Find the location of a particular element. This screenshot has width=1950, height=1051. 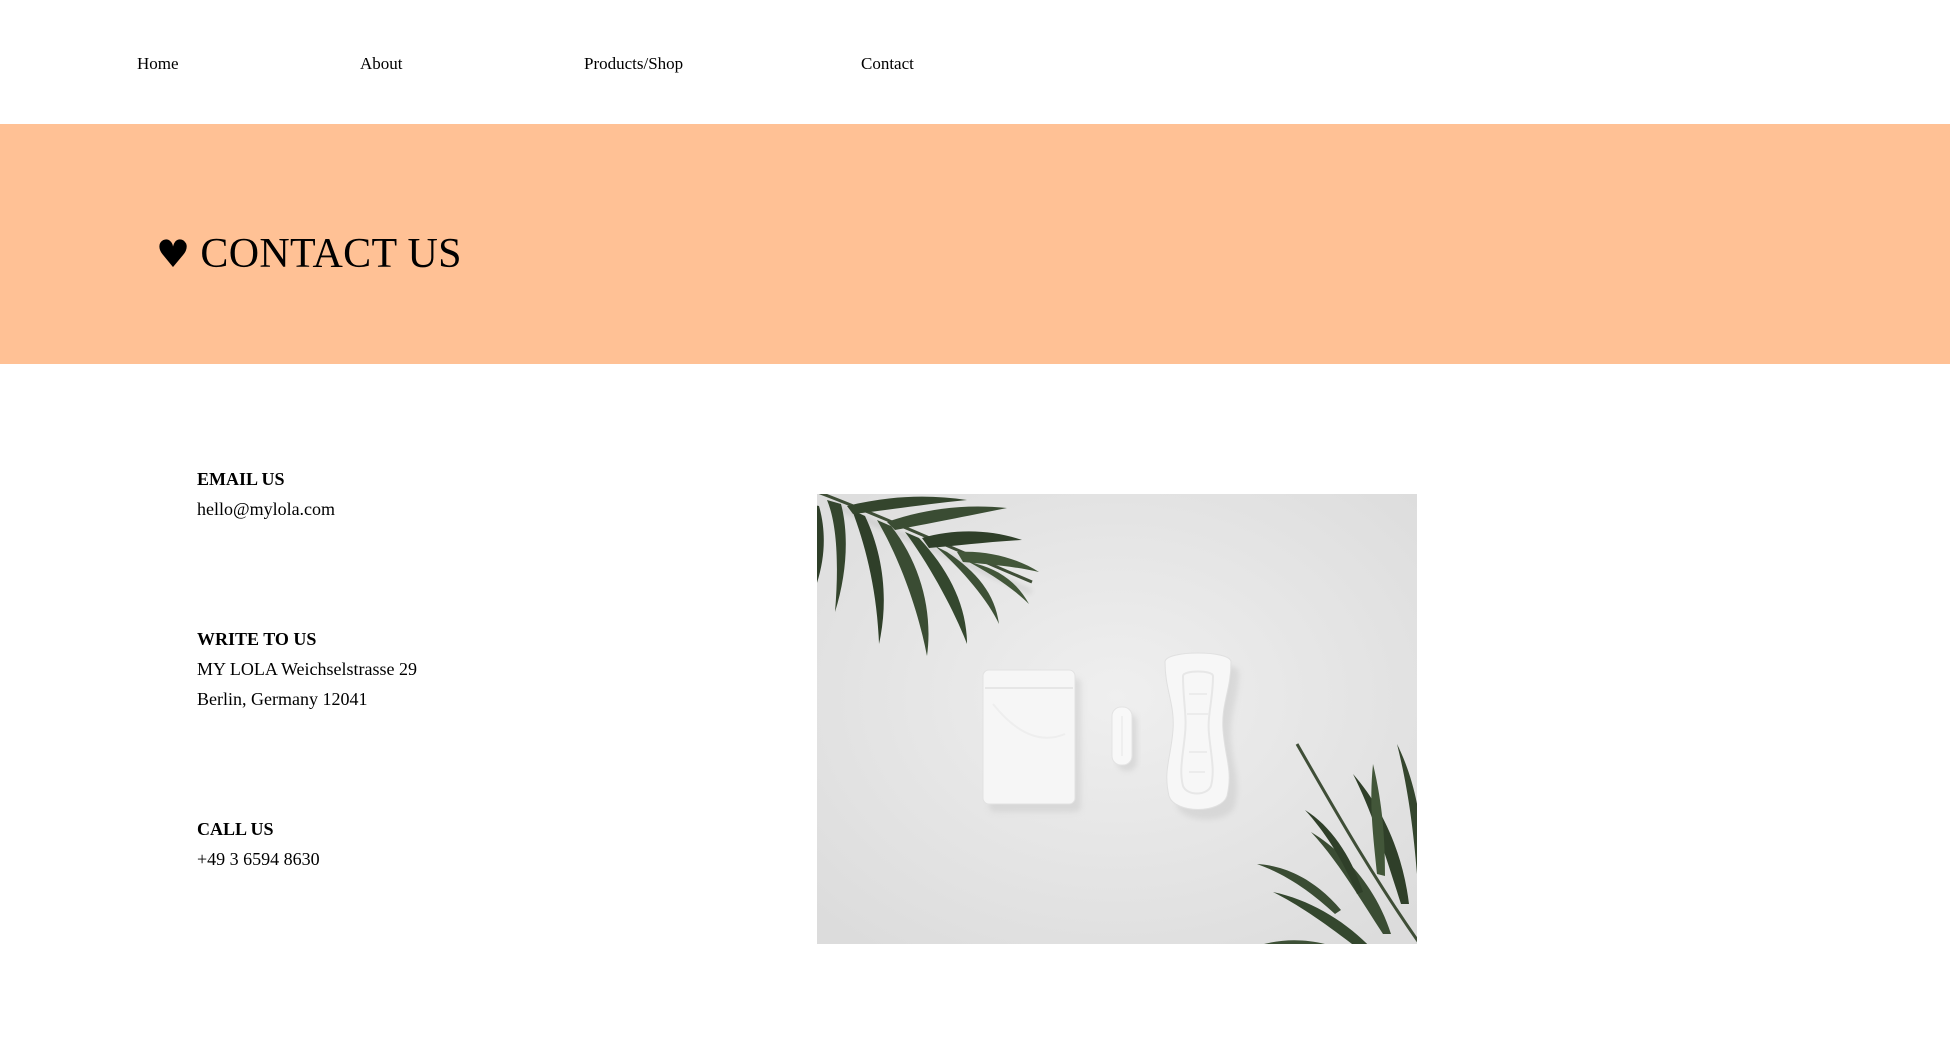

email-section: EMAIL US hello@mylola.com is located at coordinates (437, 494).